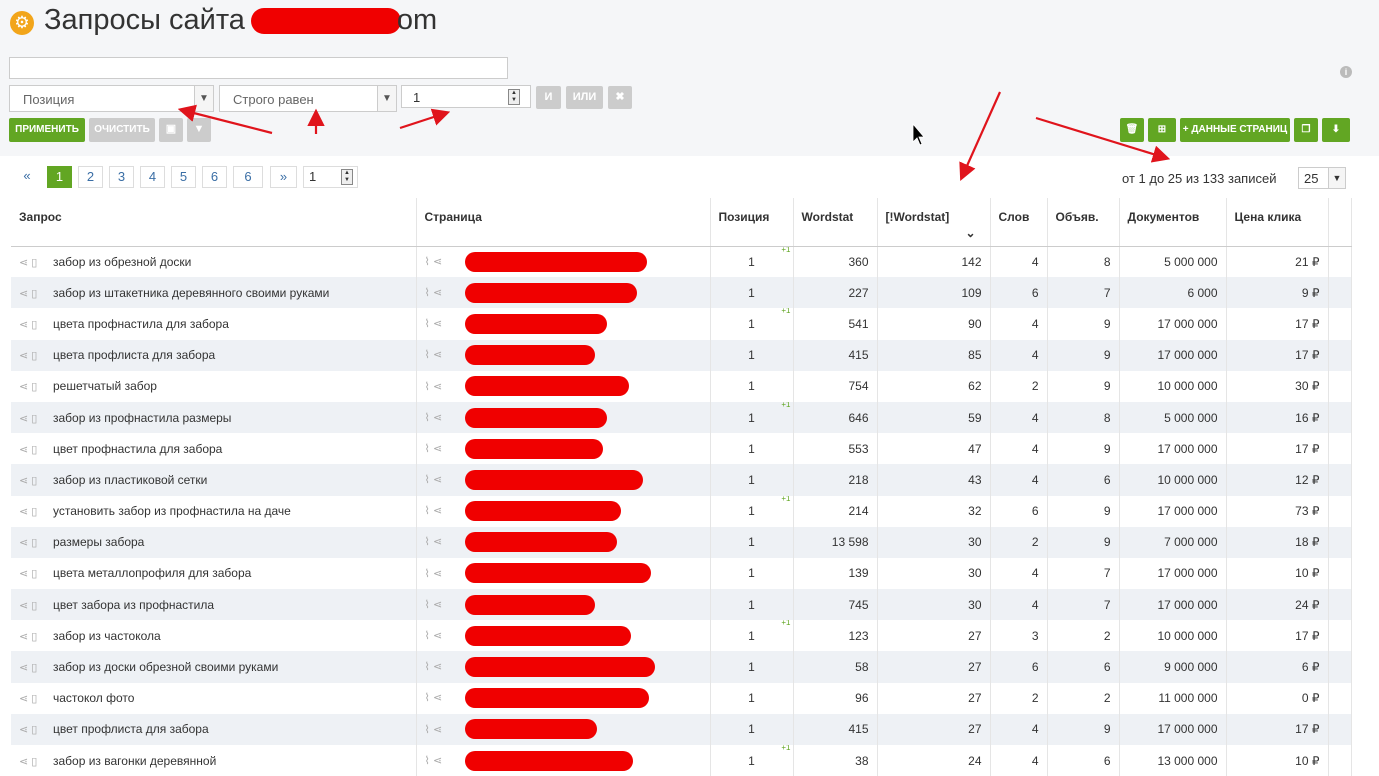 The image size is (1379, 776). Describe the element at coordinates (918, 134) in the screenshot. I see `mouse-cursor-icon` at that location.